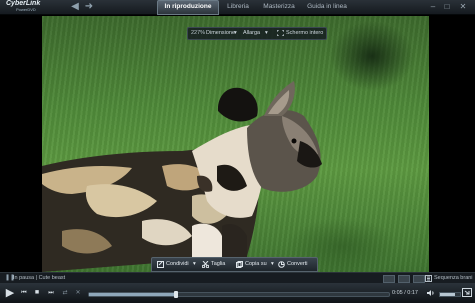 The image size is (475, 303). What do you see at coordinates (78, 293) in the screenshot?
I see `shuffle-icon: ✕` at bounding box center [78, 293].